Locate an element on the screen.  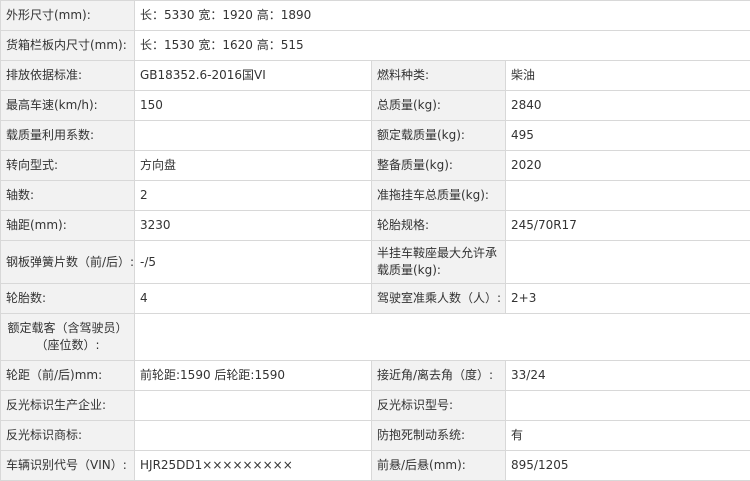
spec-label: 轮胎规格: is located at coordinates (439, 226).